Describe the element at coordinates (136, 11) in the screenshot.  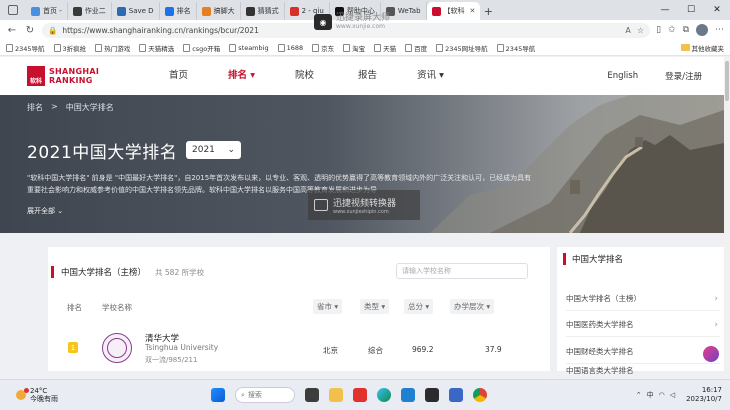
I see `browser-tab: Save D` at that location.